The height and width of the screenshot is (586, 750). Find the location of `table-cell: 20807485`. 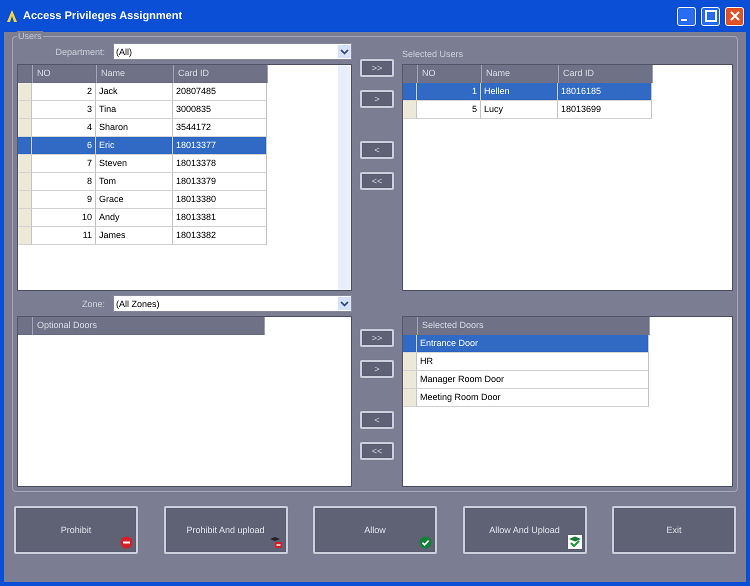

table-cell: 20807485 is located at coordinates (220, 92).